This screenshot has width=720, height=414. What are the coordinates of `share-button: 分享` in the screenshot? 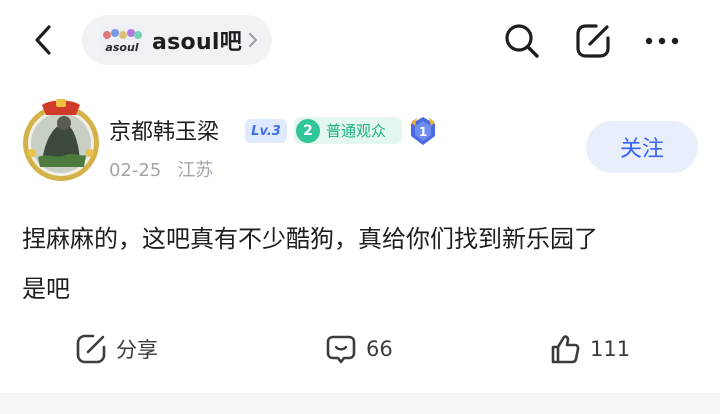 It's located at (116, 349).